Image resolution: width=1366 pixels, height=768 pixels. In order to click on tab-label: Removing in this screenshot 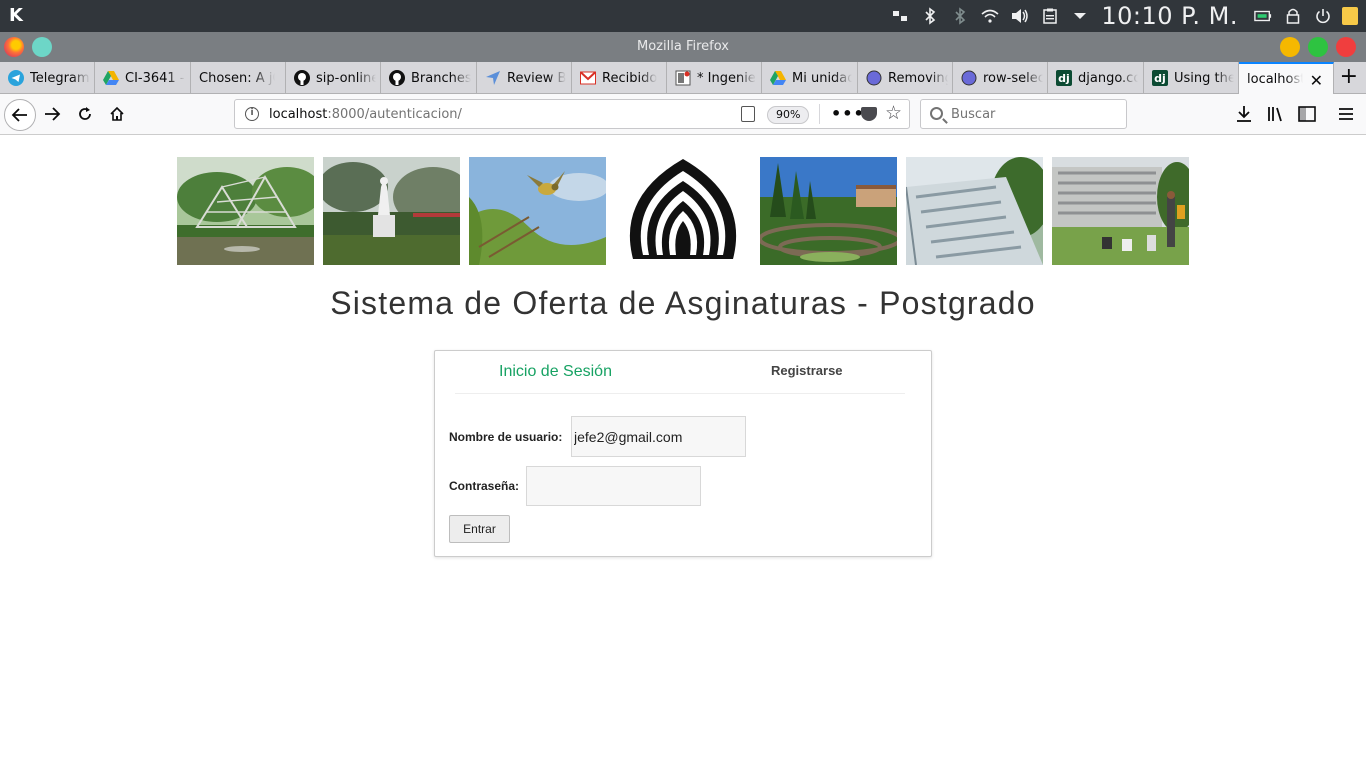, I will do `click(918, 78)`.